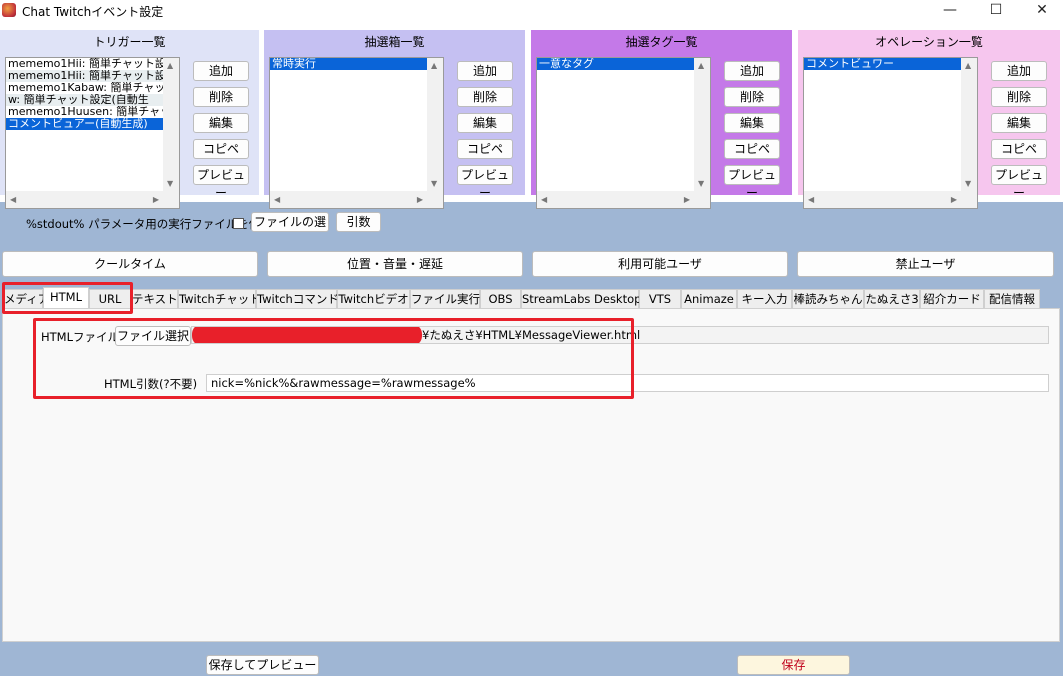 Image resolution: width=1063 pixels, height=676 pixels. I want to click on tab-5: Twitchコマンド, so click(297, 298).